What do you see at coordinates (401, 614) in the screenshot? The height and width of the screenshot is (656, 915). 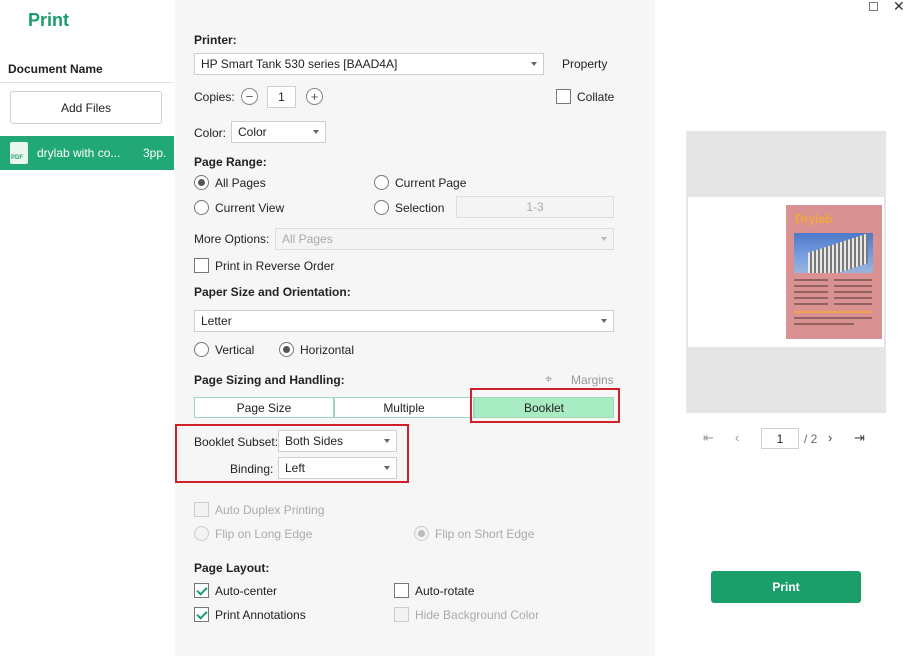 I see `hide-background-checkbox` at bounding box center [401, 614].